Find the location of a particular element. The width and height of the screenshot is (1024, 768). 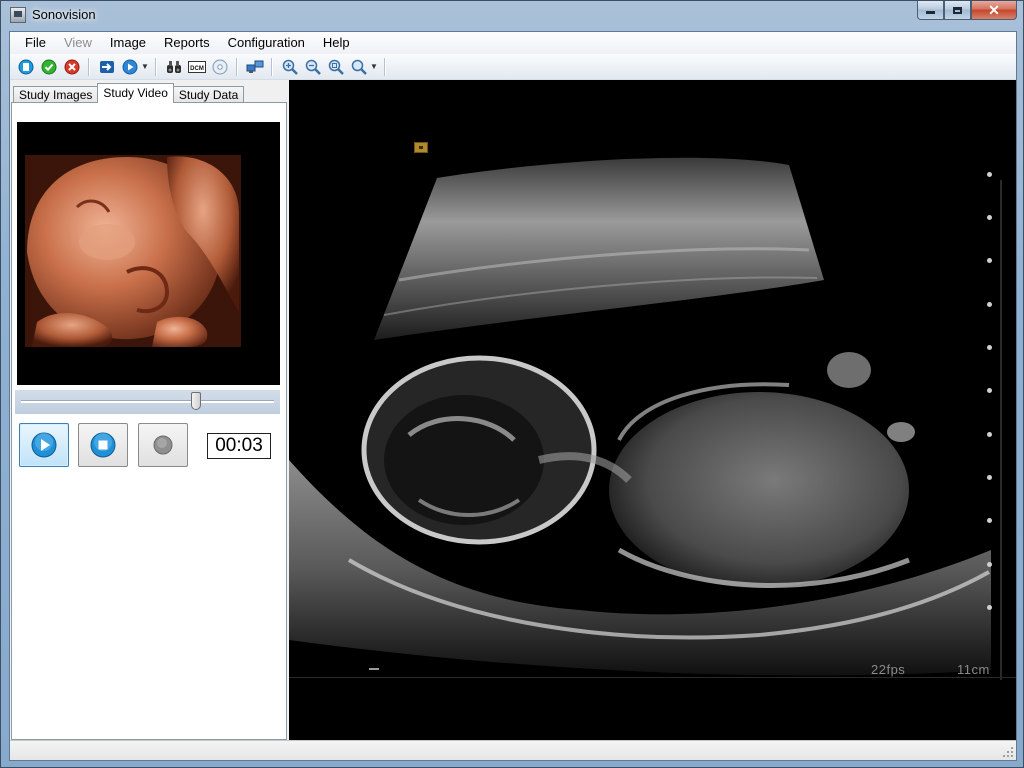

export-arrow-icon is located at coordinates (107, 66).